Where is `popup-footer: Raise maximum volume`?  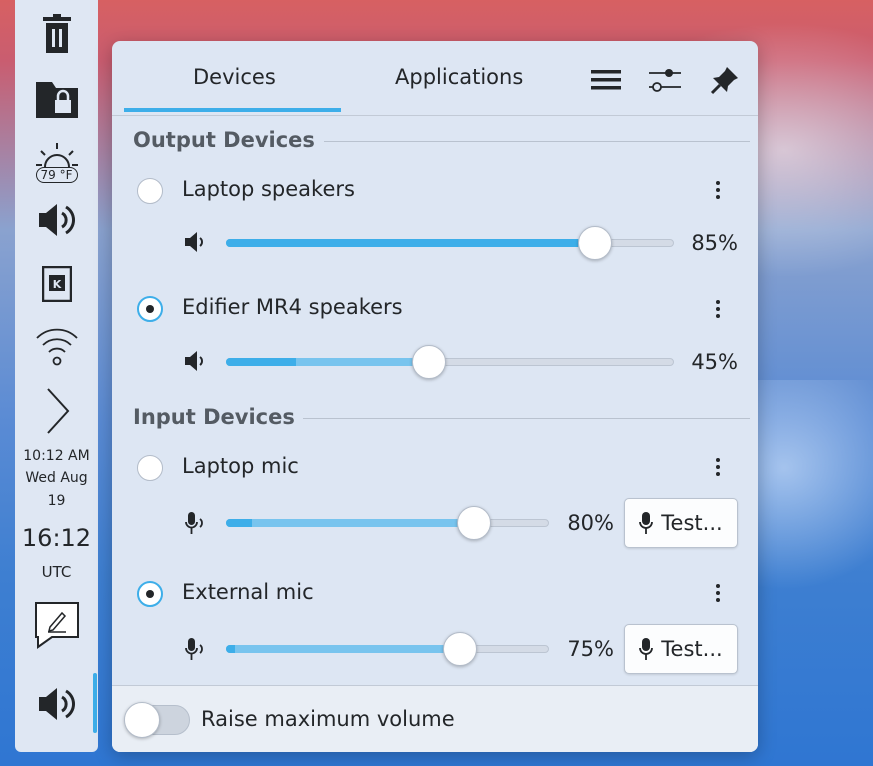 popup-footer: Raise maximum volume is located at coordinates (435, 718).